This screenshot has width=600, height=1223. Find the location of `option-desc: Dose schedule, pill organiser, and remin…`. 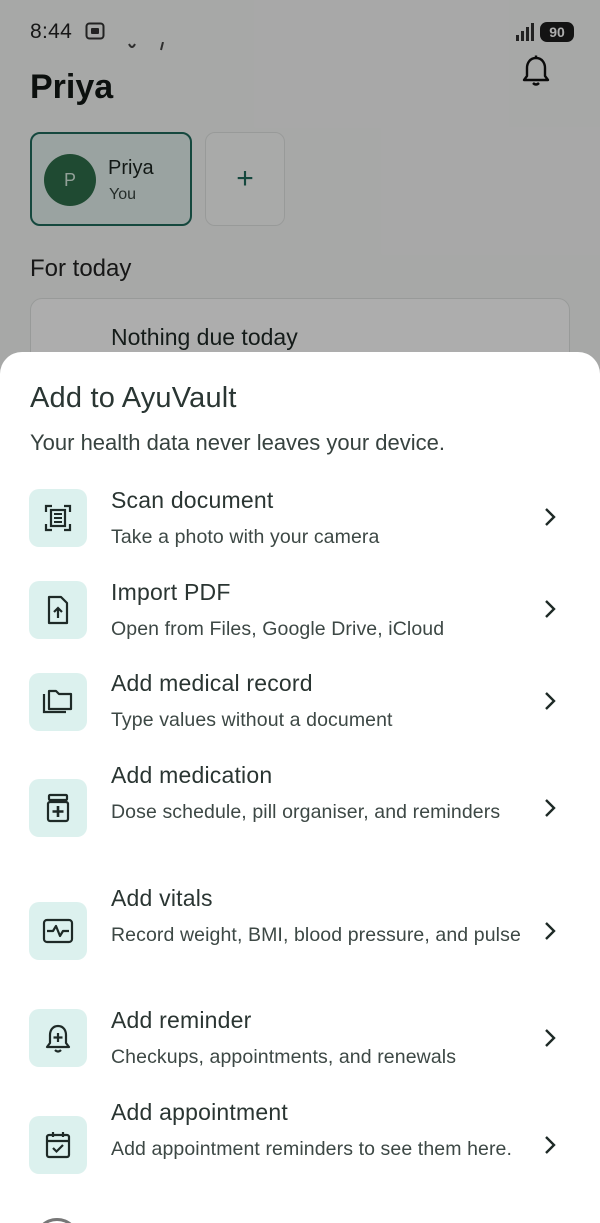

option-desc: Dose schedule, pill organiser, and remin… is located at coordinates (306, 812).